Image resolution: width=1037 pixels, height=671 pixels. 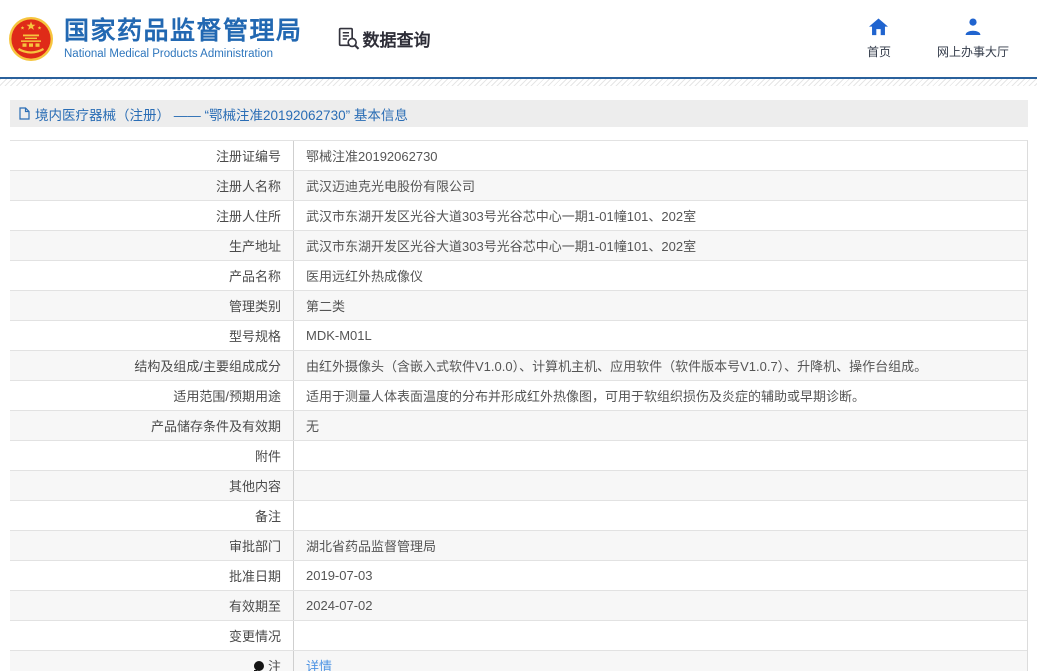 I want to click on nav-service-hall-label: 网上办事大厅, so click(x=972, y=52).